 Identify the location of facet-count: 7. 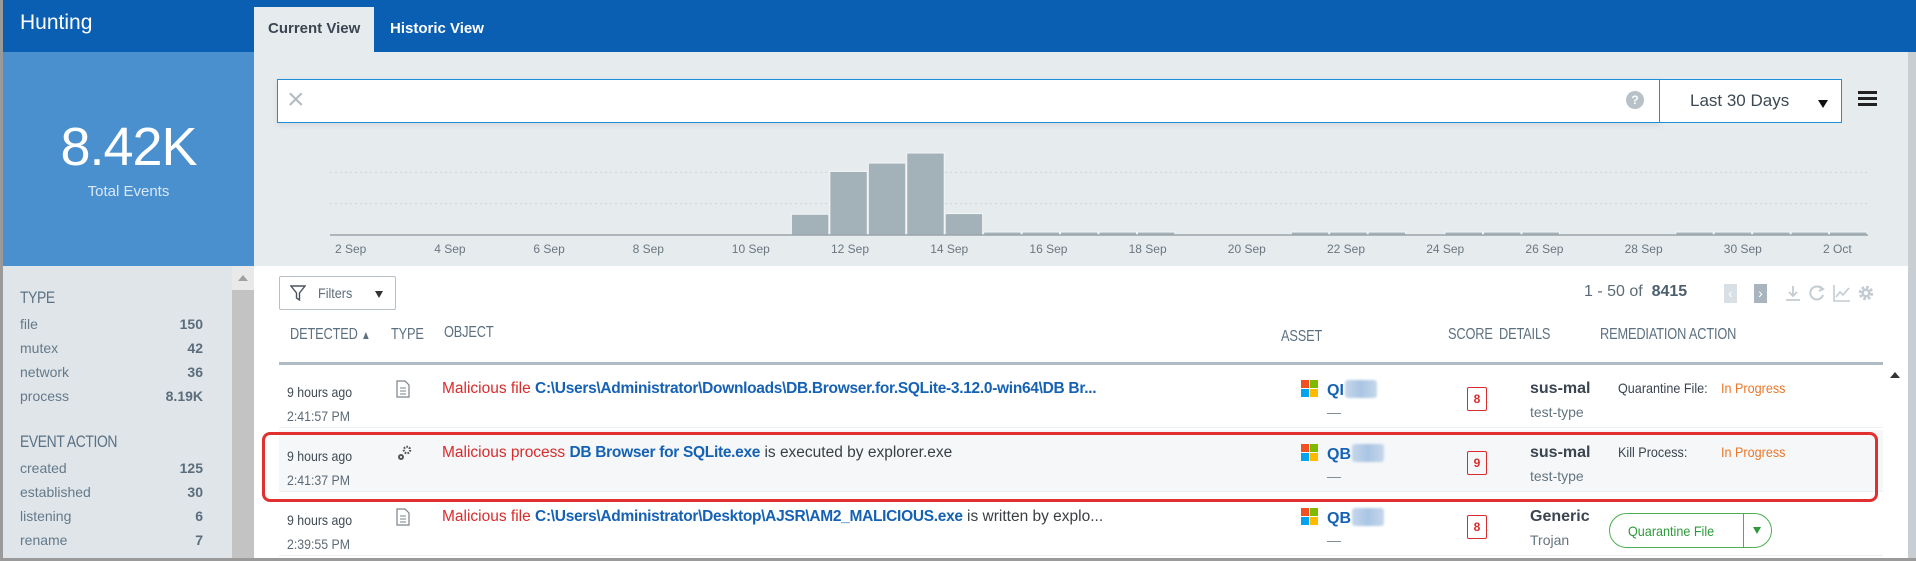
(199, 540).